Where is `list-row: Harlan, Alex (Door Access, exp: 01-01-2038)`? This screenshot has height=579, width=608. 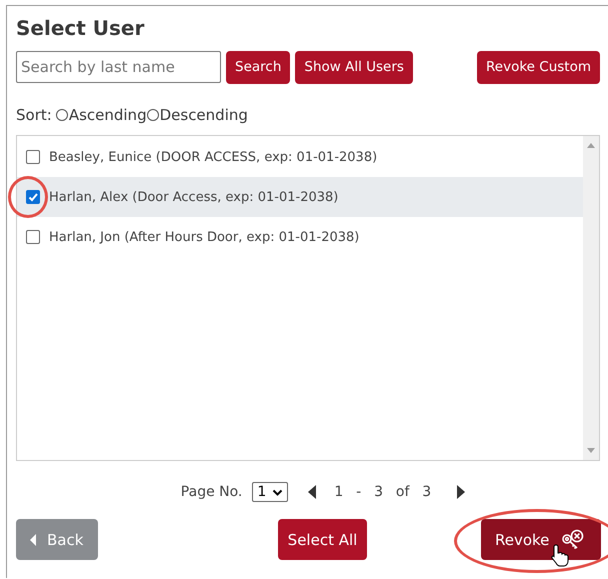
list-row: Harlan, Alex (Door Access, exp: 01-01-2038) is located at coordinates (300, 197).